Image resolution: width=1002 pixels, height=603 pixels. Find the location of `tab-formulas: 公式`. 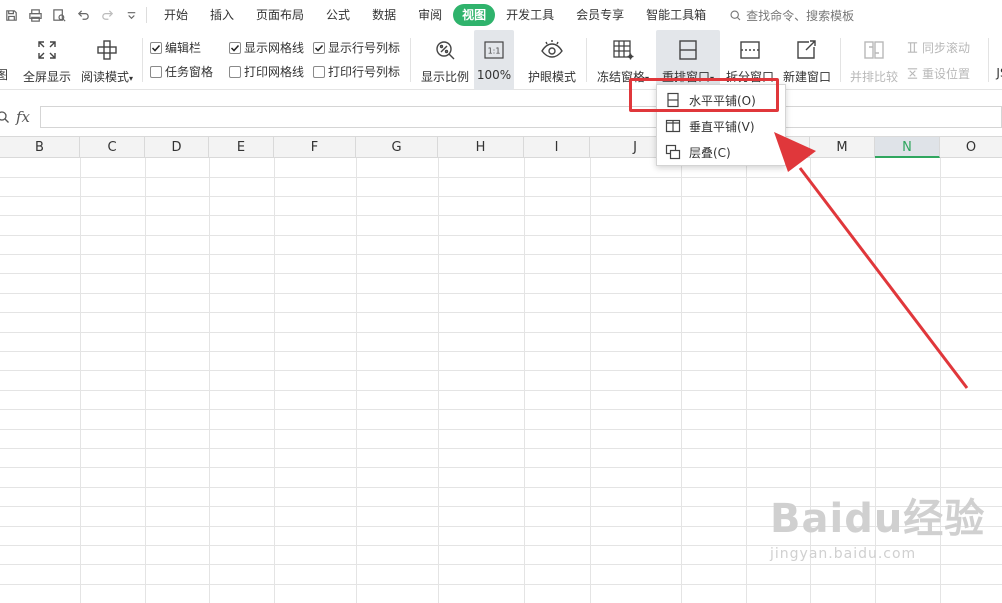

tab-formulas: 公式 is located at coordinates (338, 15).